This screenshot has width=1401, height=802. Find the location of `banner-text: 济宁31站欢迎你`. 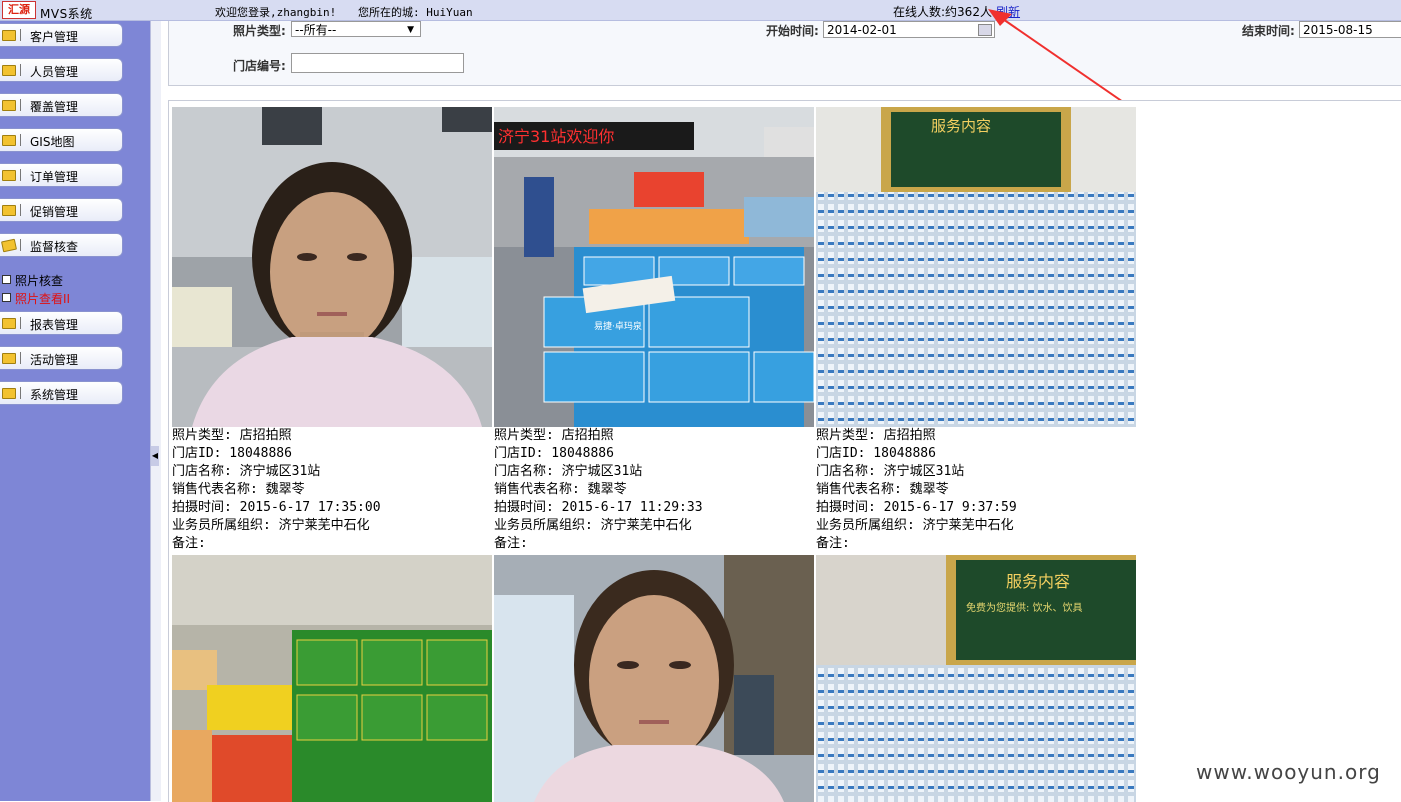

banner-text: 济宁31站欢迎你 is located at coordinates (556, 136).